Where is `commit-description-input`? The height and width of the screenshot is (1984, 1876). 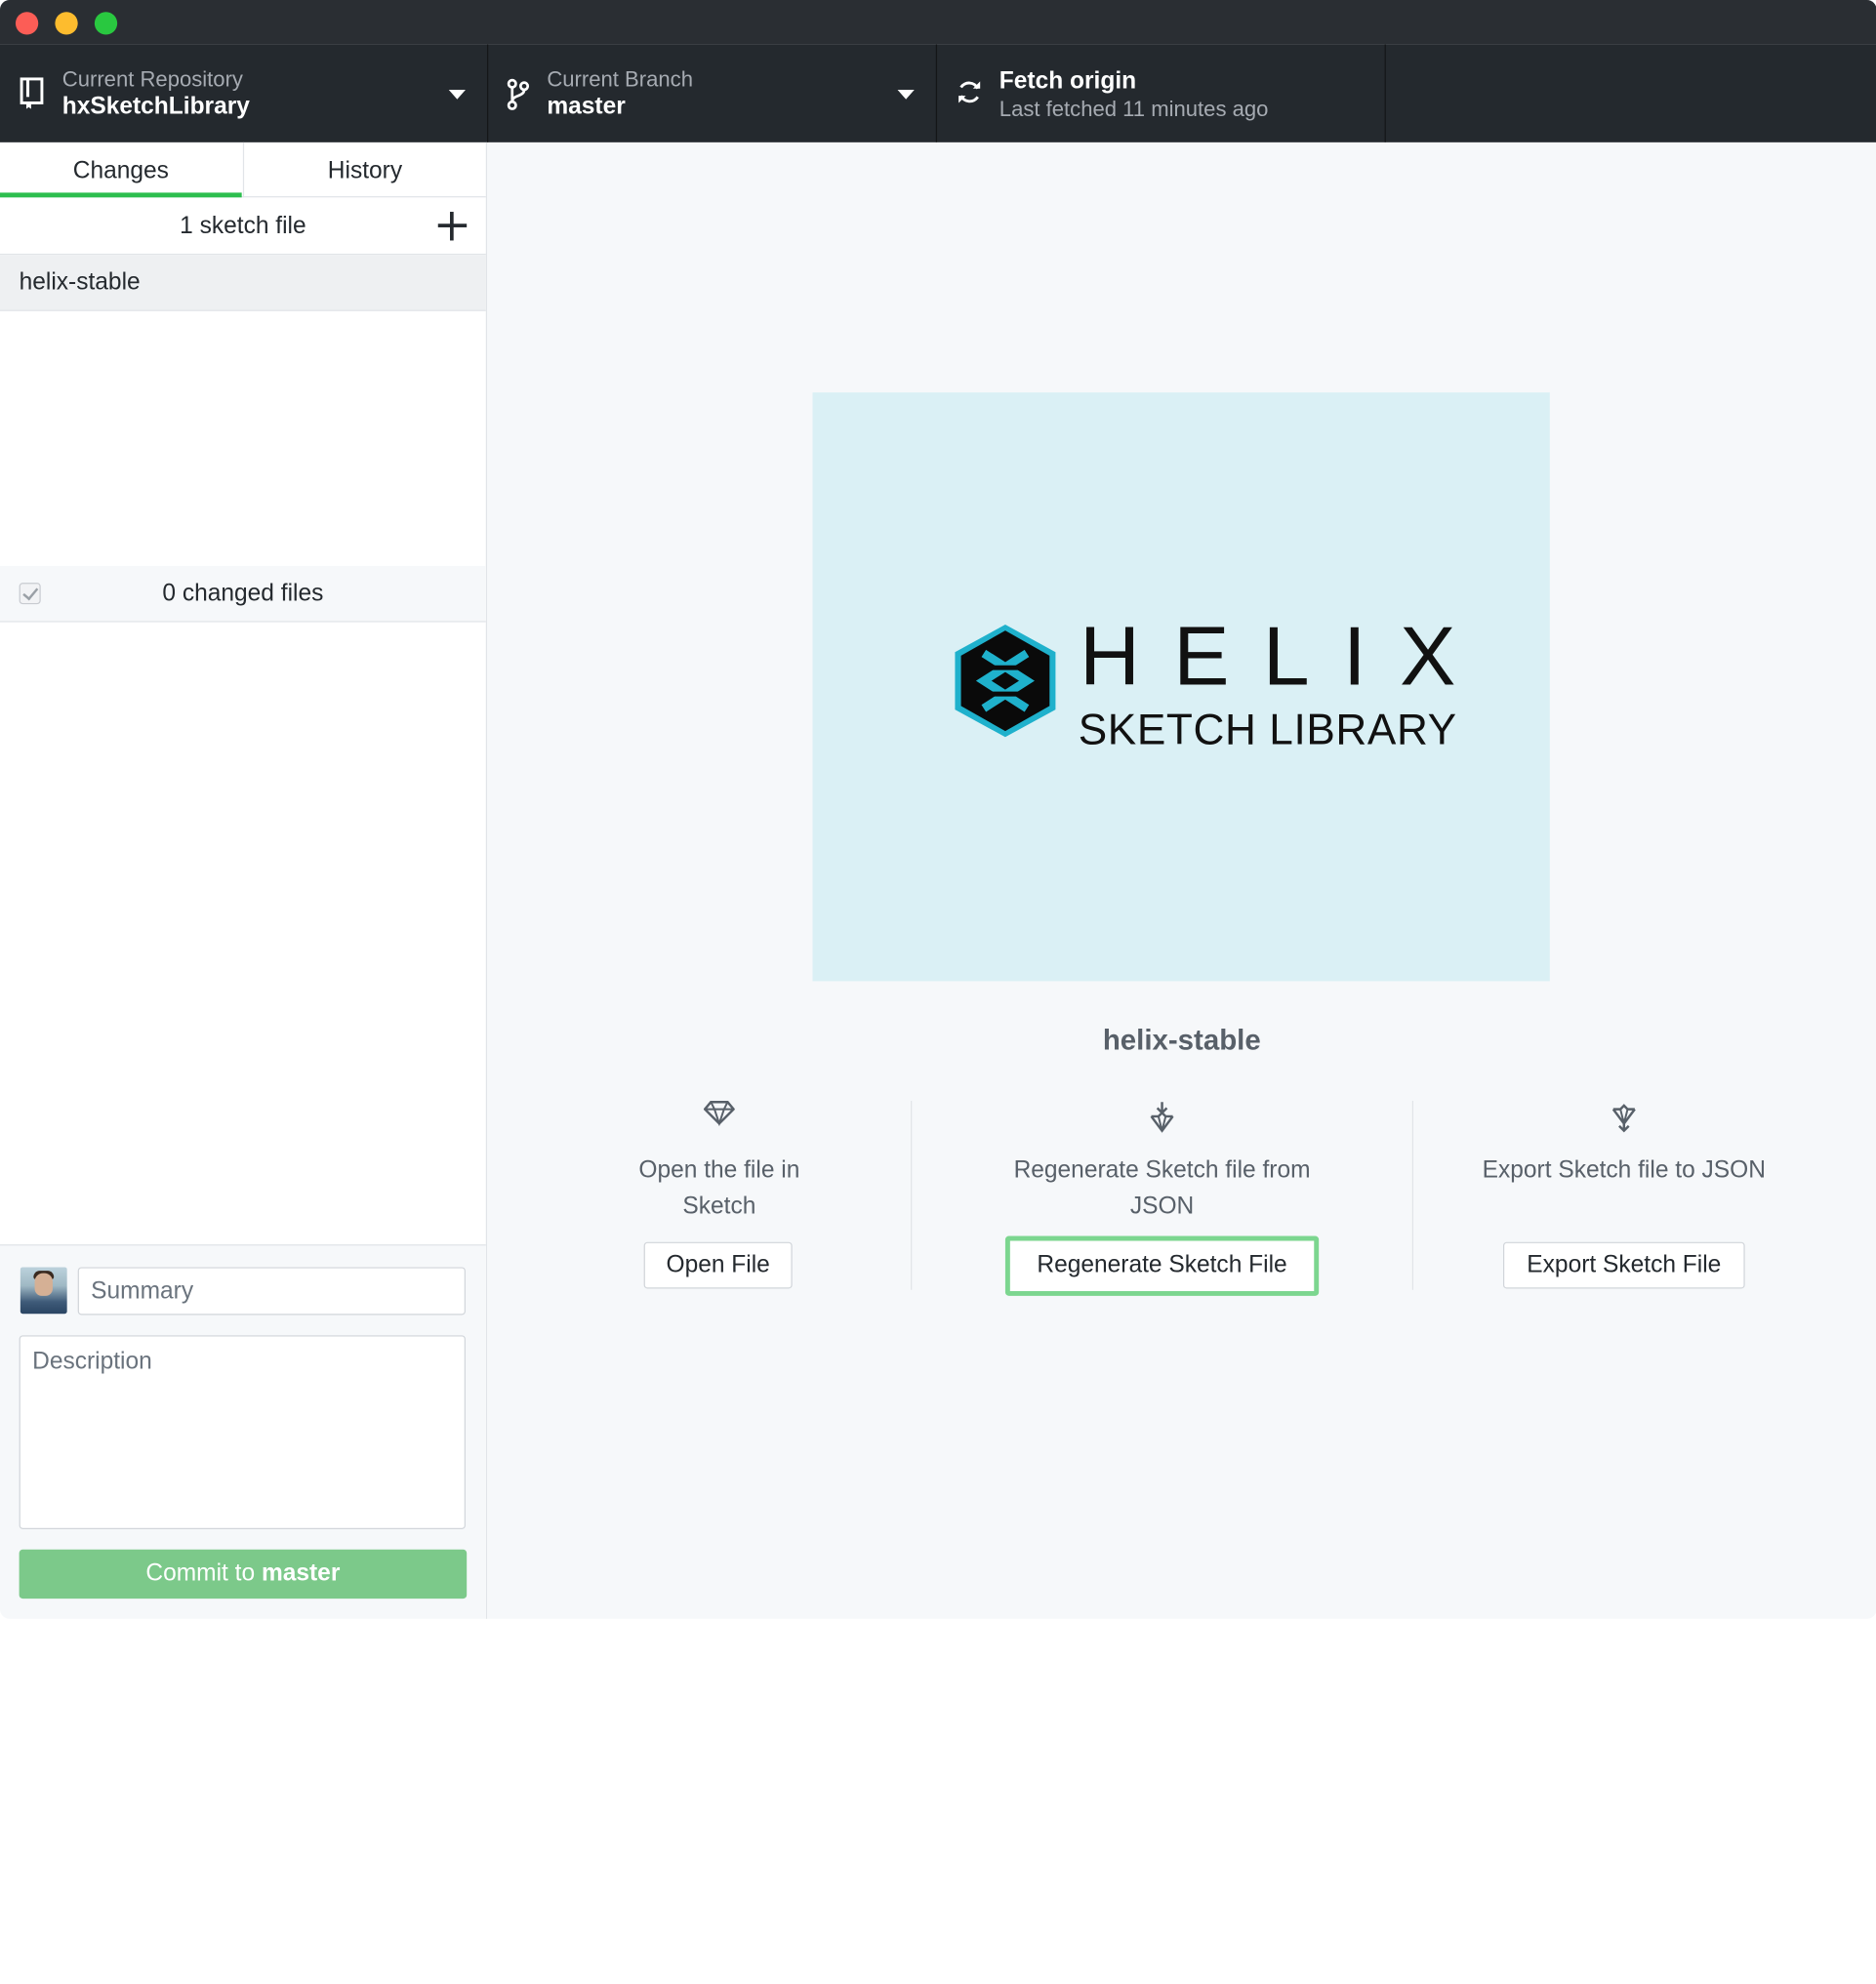
commit-description-input is located at coordinates (242, 1432).